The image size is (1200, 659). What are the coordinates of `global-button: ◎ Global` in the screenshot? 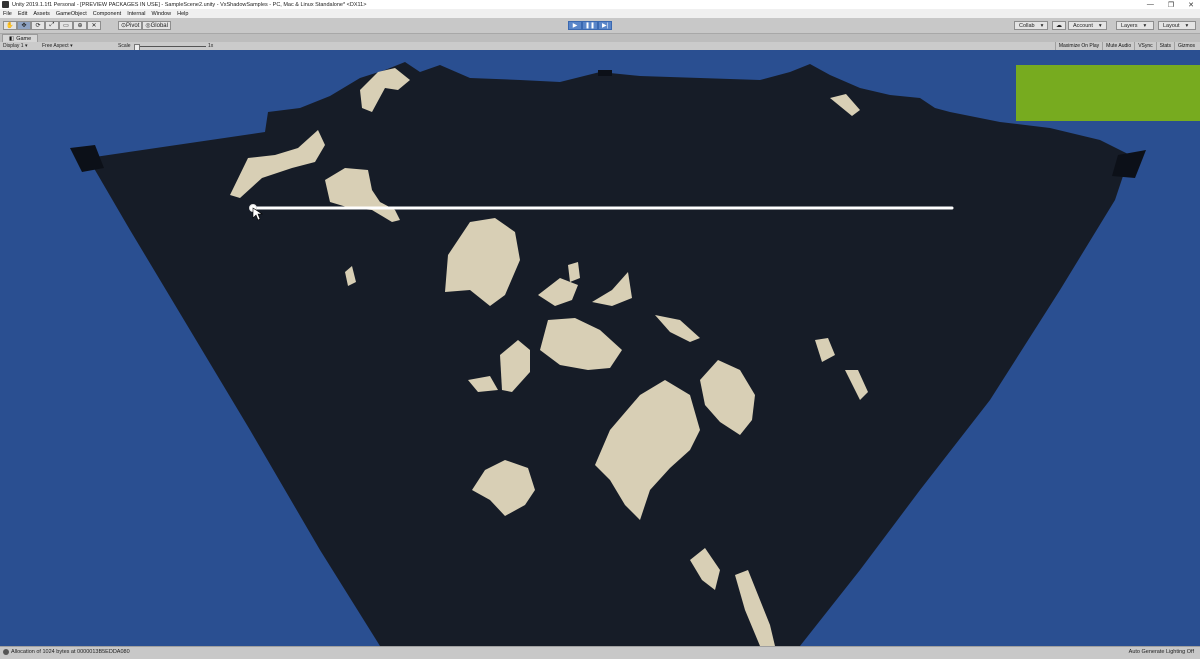 It's located at (156, 25).